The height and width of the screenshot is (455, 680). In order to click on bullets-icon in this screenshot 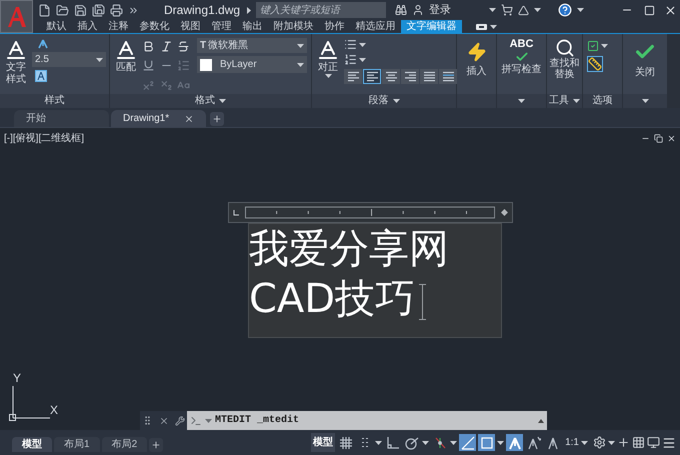, I will do `click(350, 44)`.